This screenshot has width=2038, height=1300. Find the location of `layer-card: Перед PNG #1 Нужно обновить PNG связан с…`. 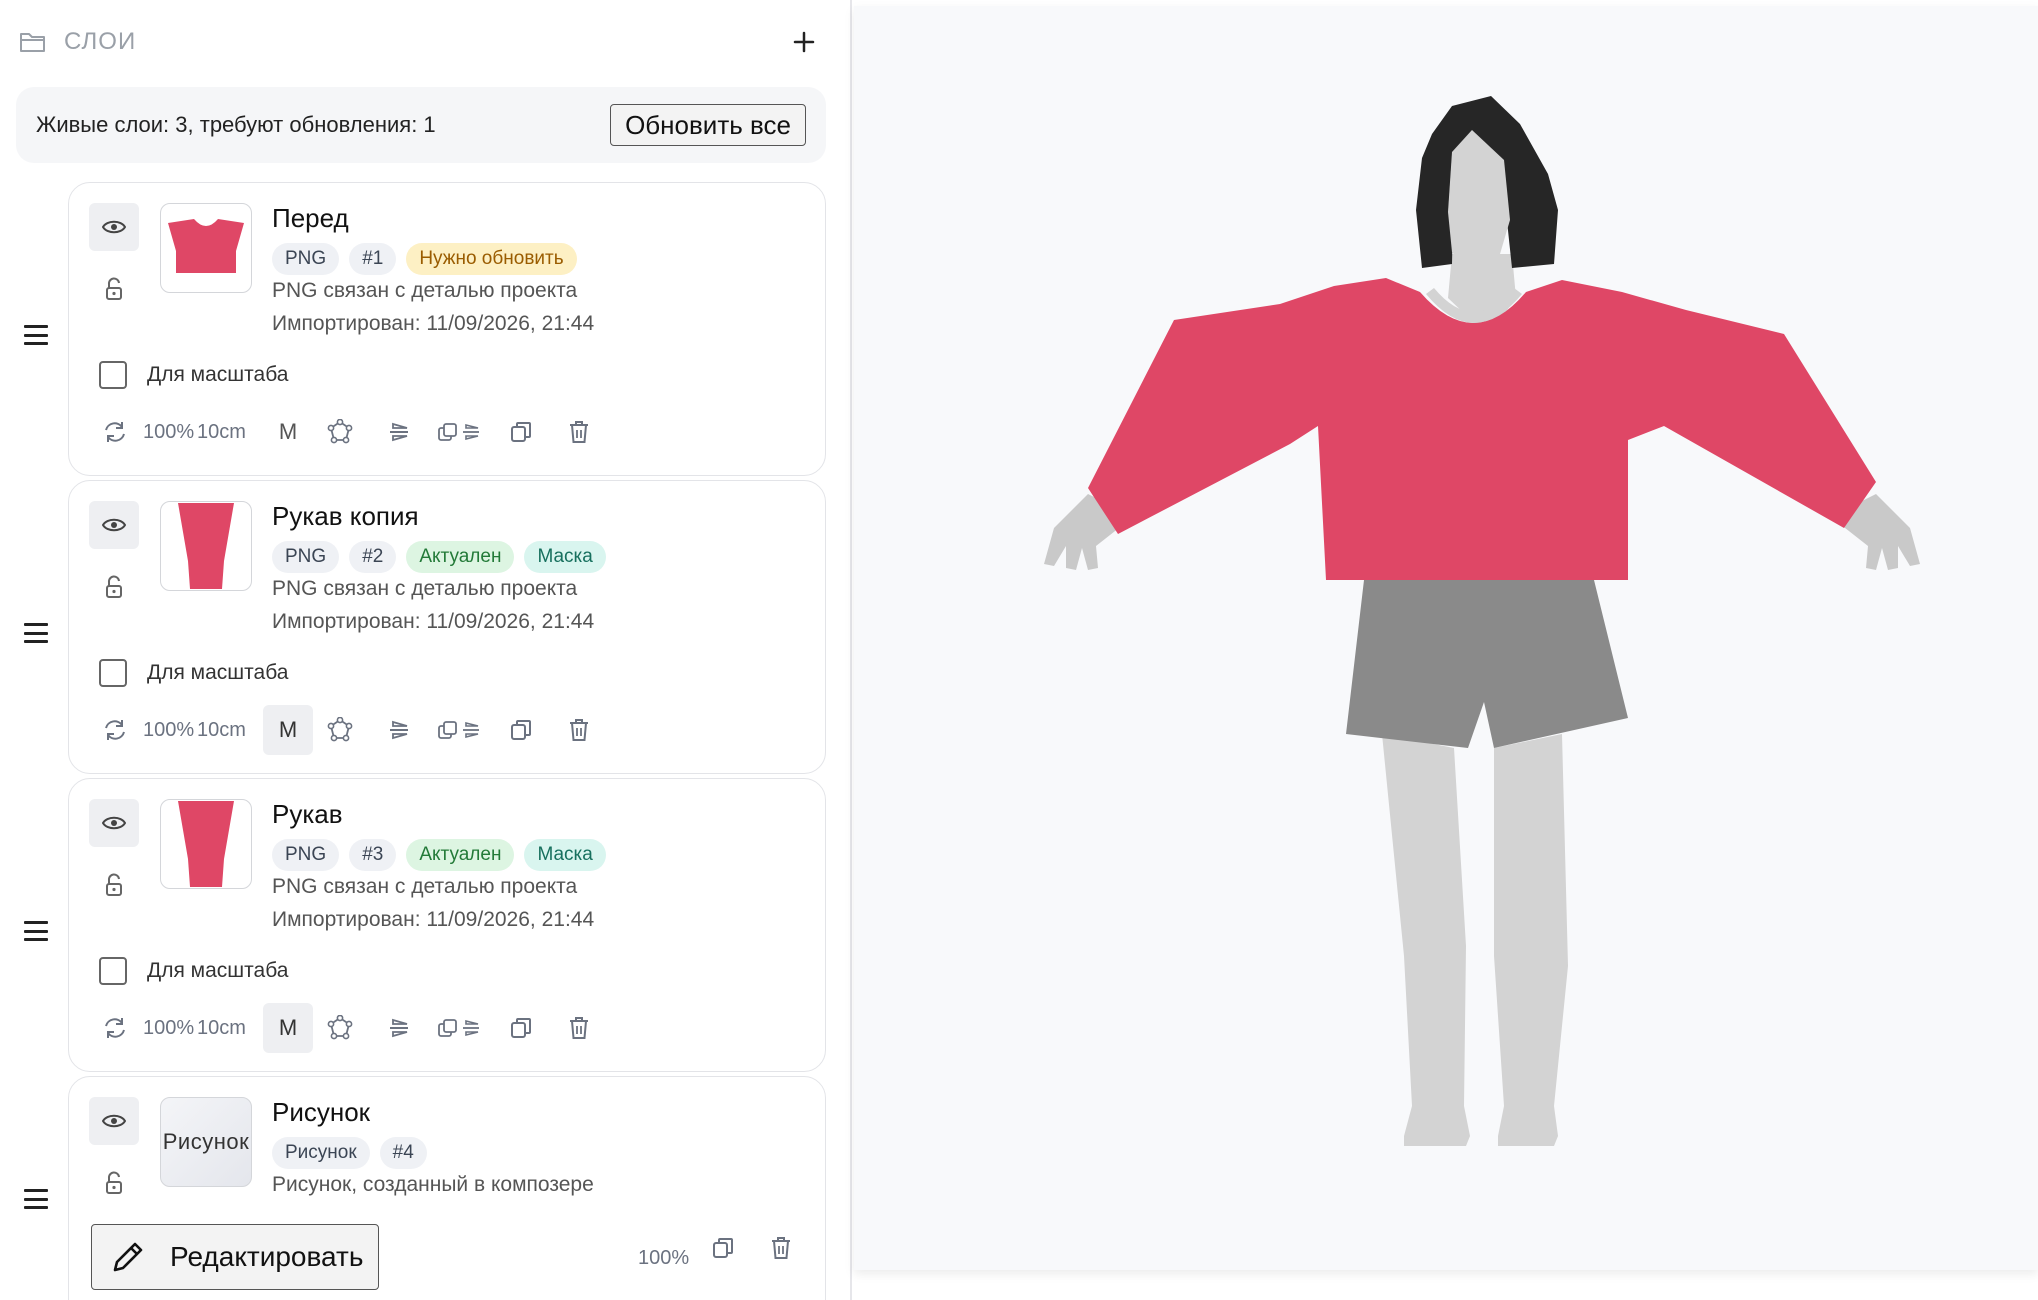

layer-card: Перед PNG #1 Нужно обновить PNG связан с… is located at coordinates (447, 329).